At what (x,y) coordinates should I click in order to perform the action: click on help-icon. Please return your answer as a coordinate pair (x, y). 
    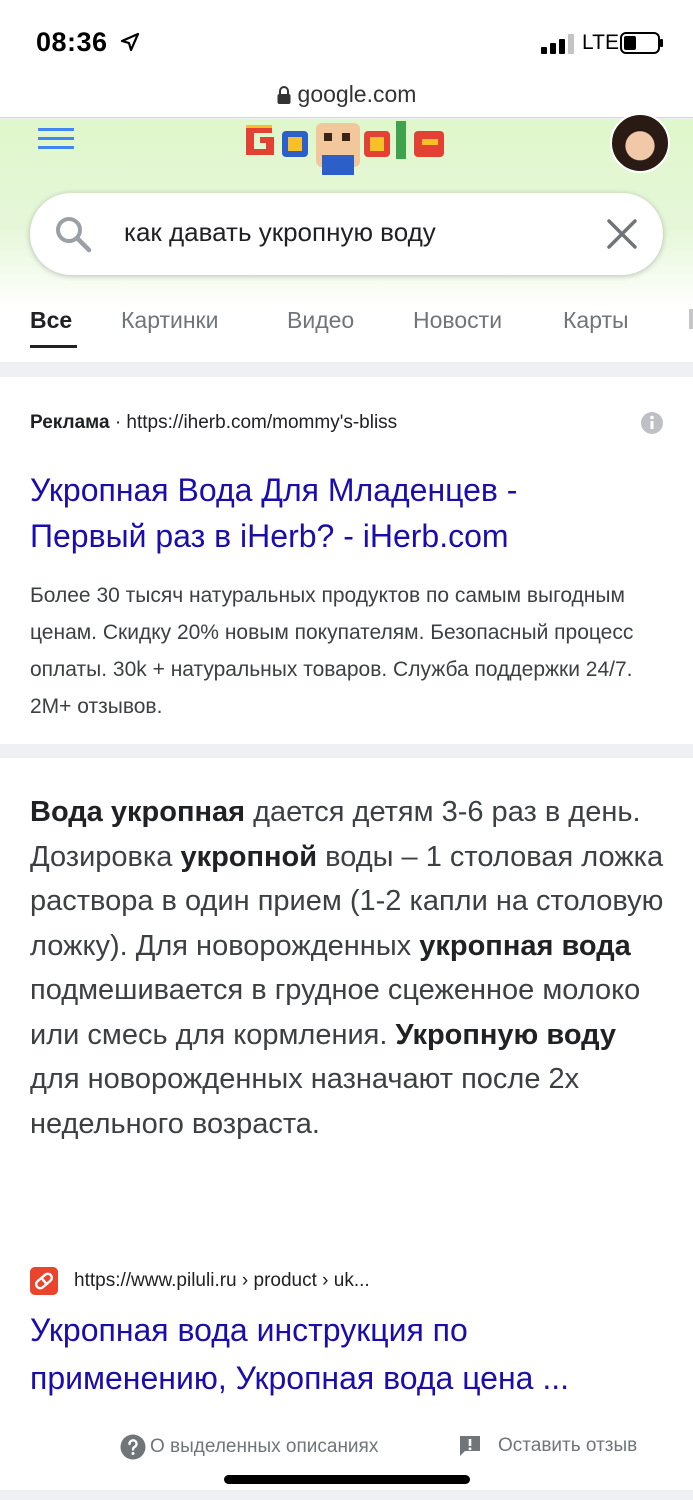
    Looking at the image, I should click on (133, 1447).